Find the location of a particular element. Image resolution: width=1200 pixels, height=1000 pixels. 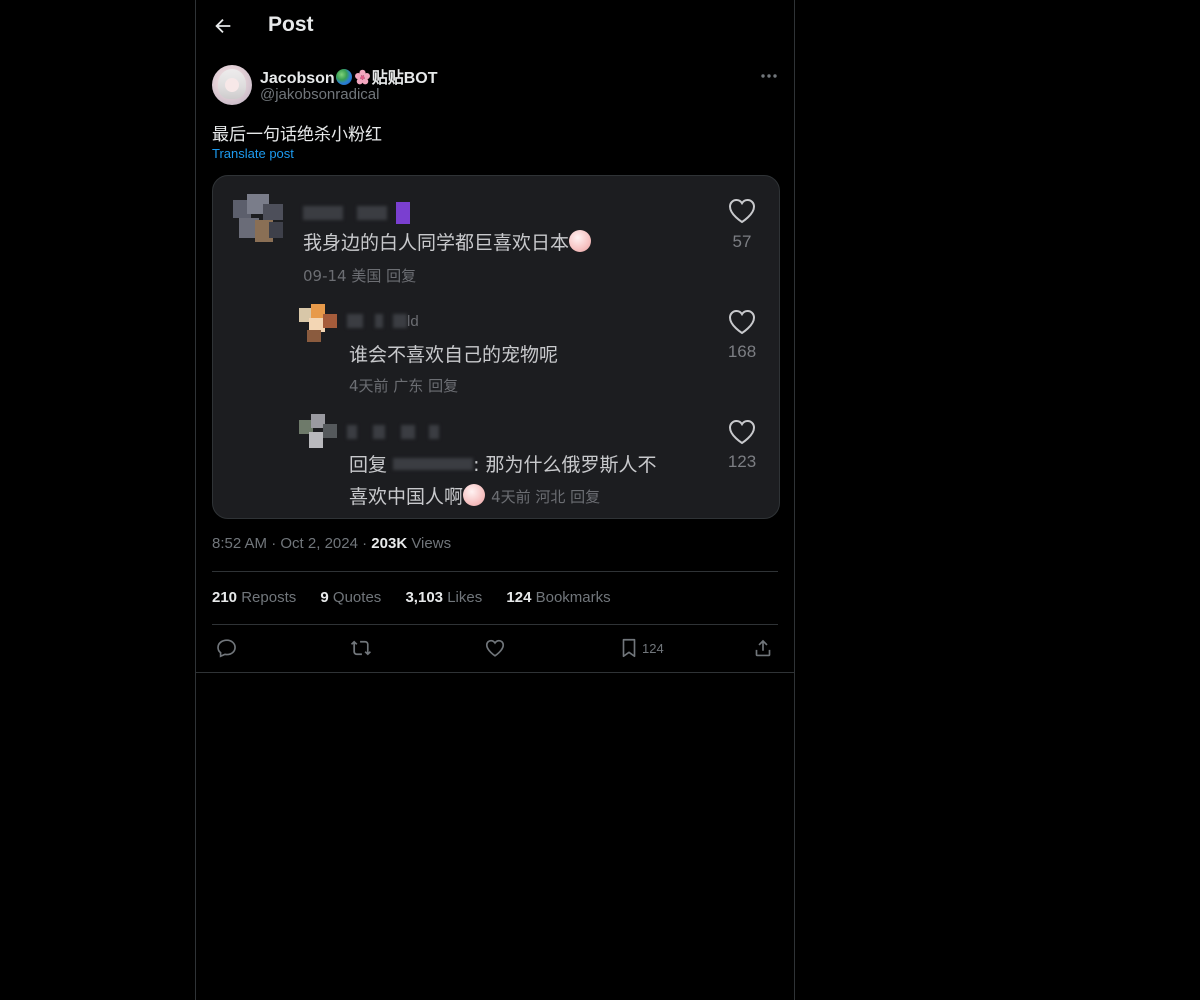

comment-like-count: 168 is located at coordinates (742, 351).